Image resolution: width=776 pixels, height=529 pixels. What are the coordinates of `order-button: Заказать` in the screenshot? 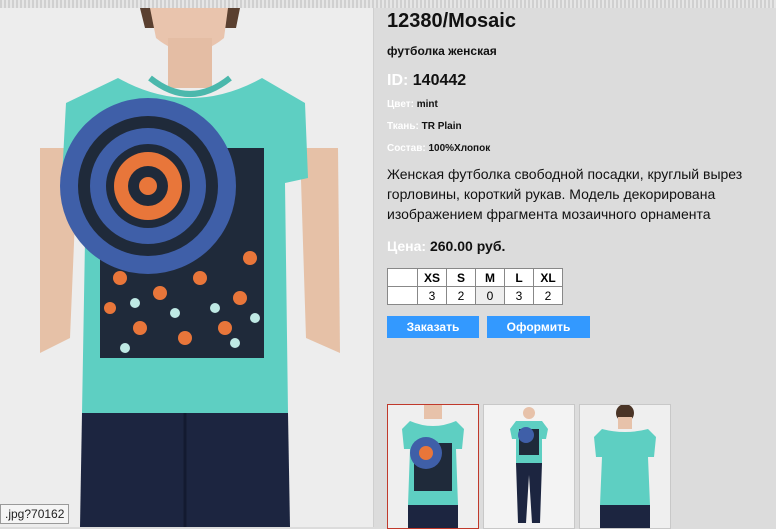 It's located at (433, 327).